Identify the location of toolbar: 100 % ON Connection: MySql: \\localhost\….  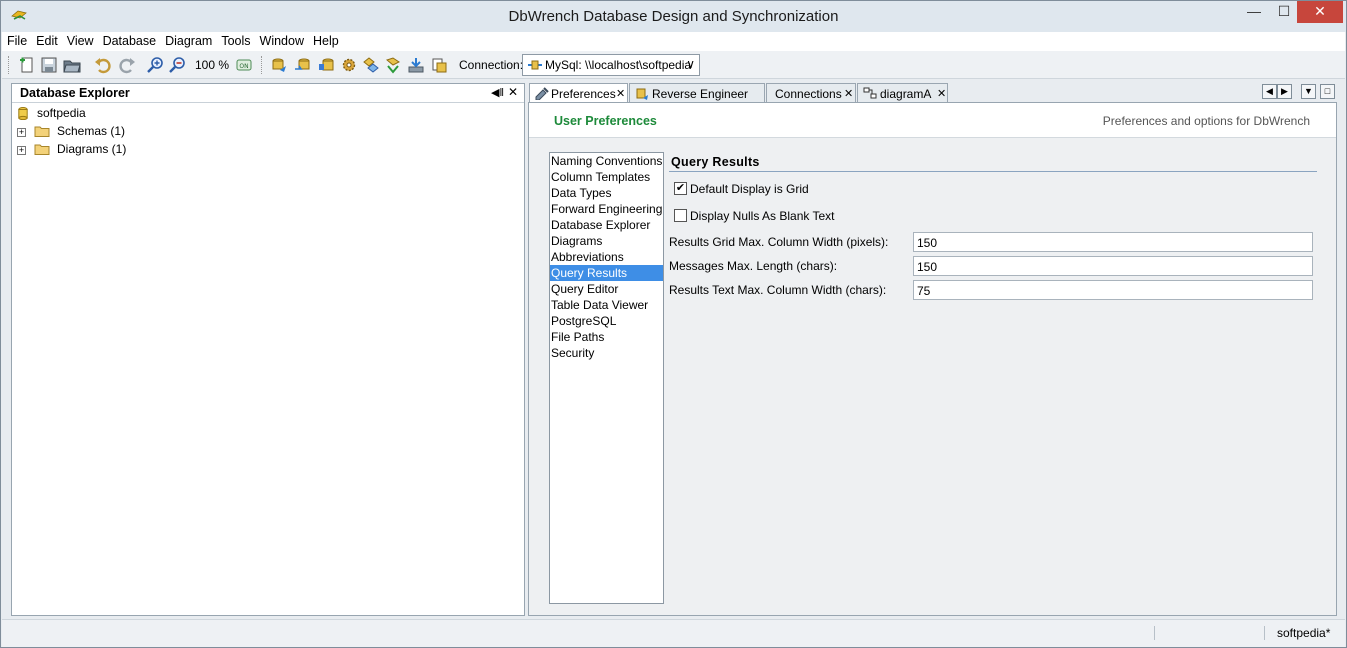
(673, 65).